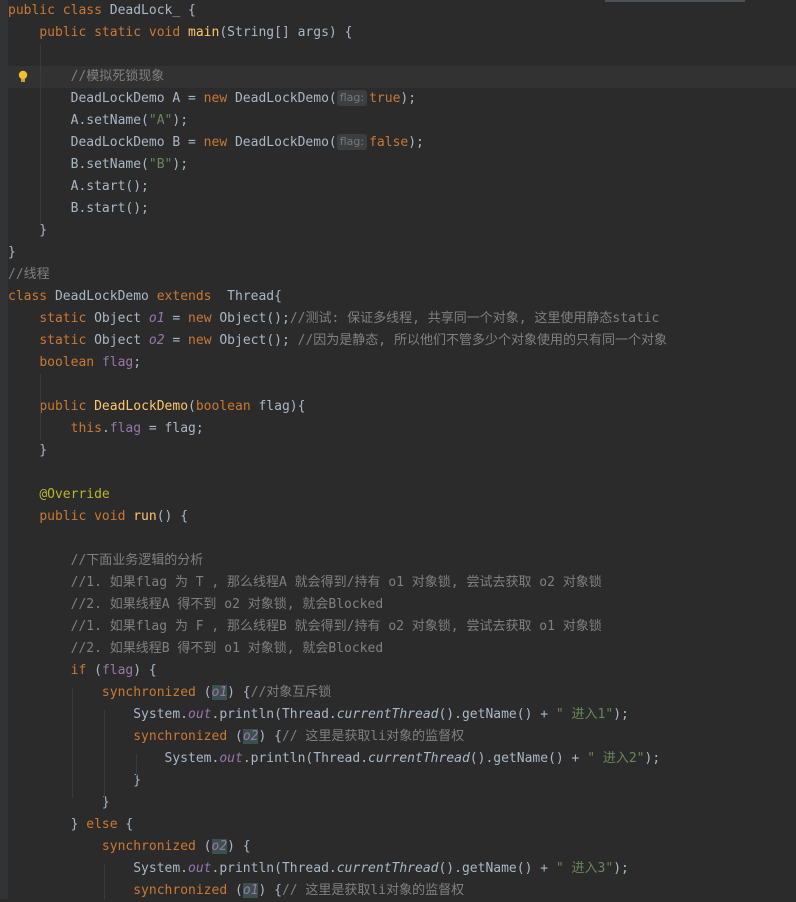 This screenshot has height=902, width=796. Describe the element at coordinates (402, 517) in the screenshot. I see `code-line: public void run() {` at that location.